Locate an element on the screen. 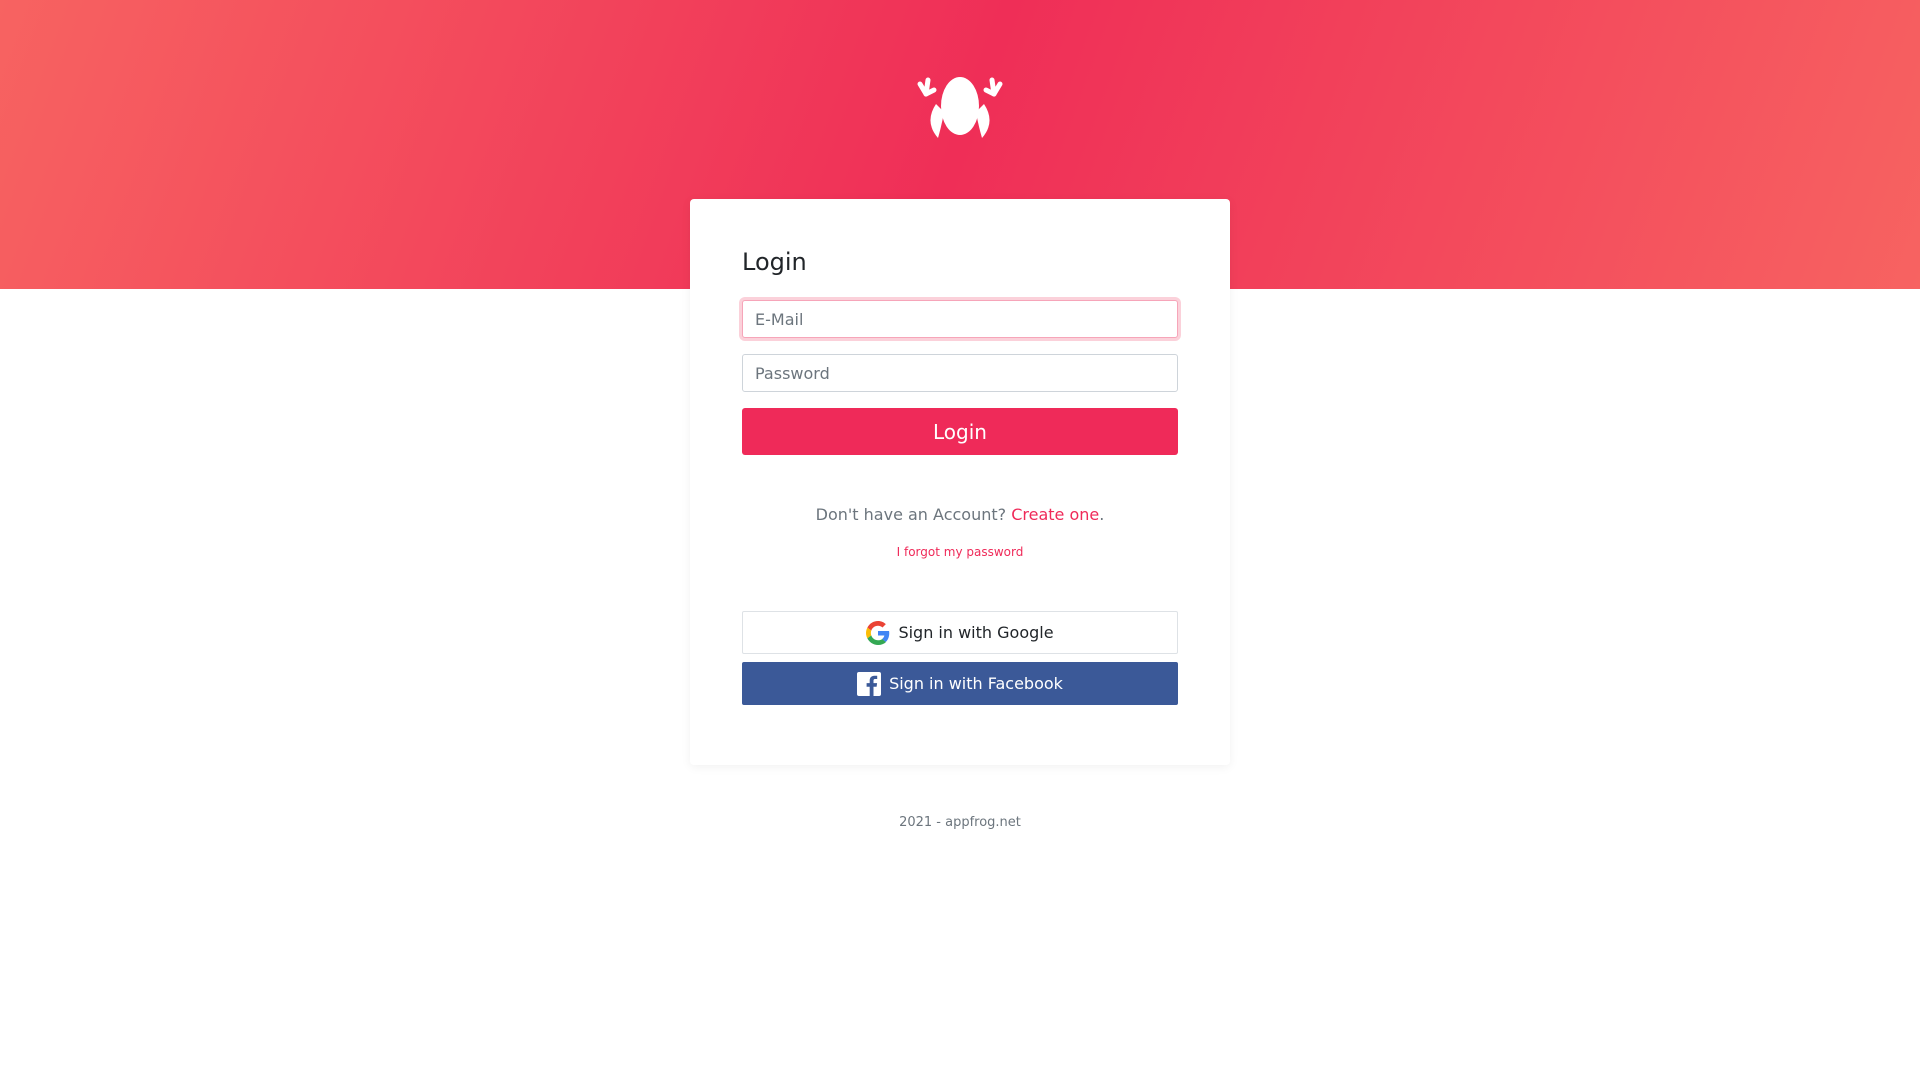  create-account-link: Create one is located at coordinates (1055, 514).